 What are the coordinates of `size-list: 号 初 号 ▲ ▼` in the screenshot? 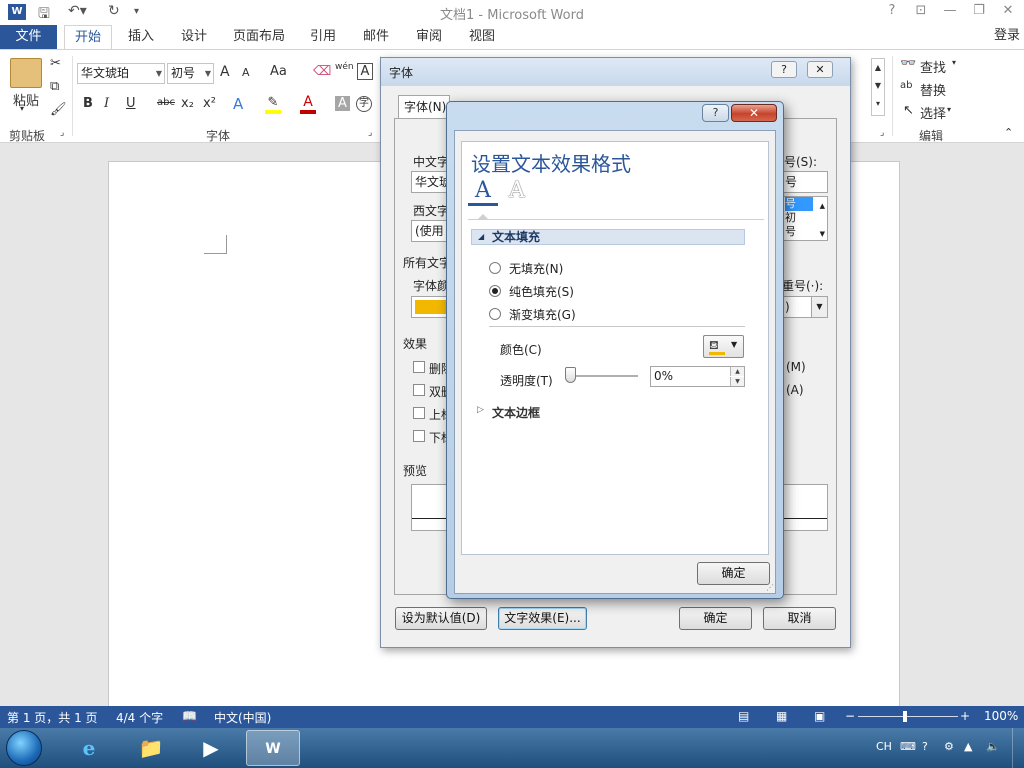 It's located at (804, 218).